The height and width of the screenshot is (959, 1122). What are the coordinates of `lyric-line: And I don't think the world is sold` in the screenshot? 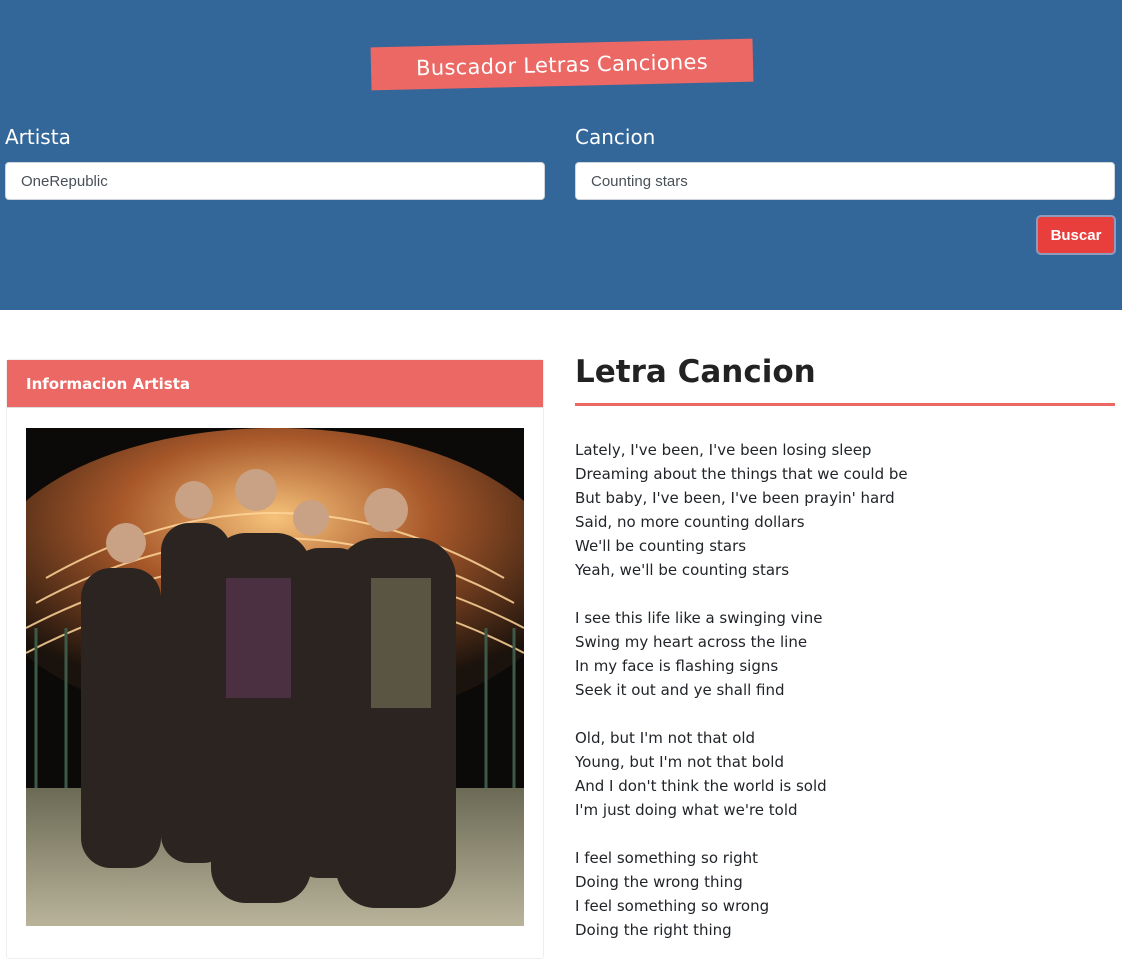 It's located at (701, 786).